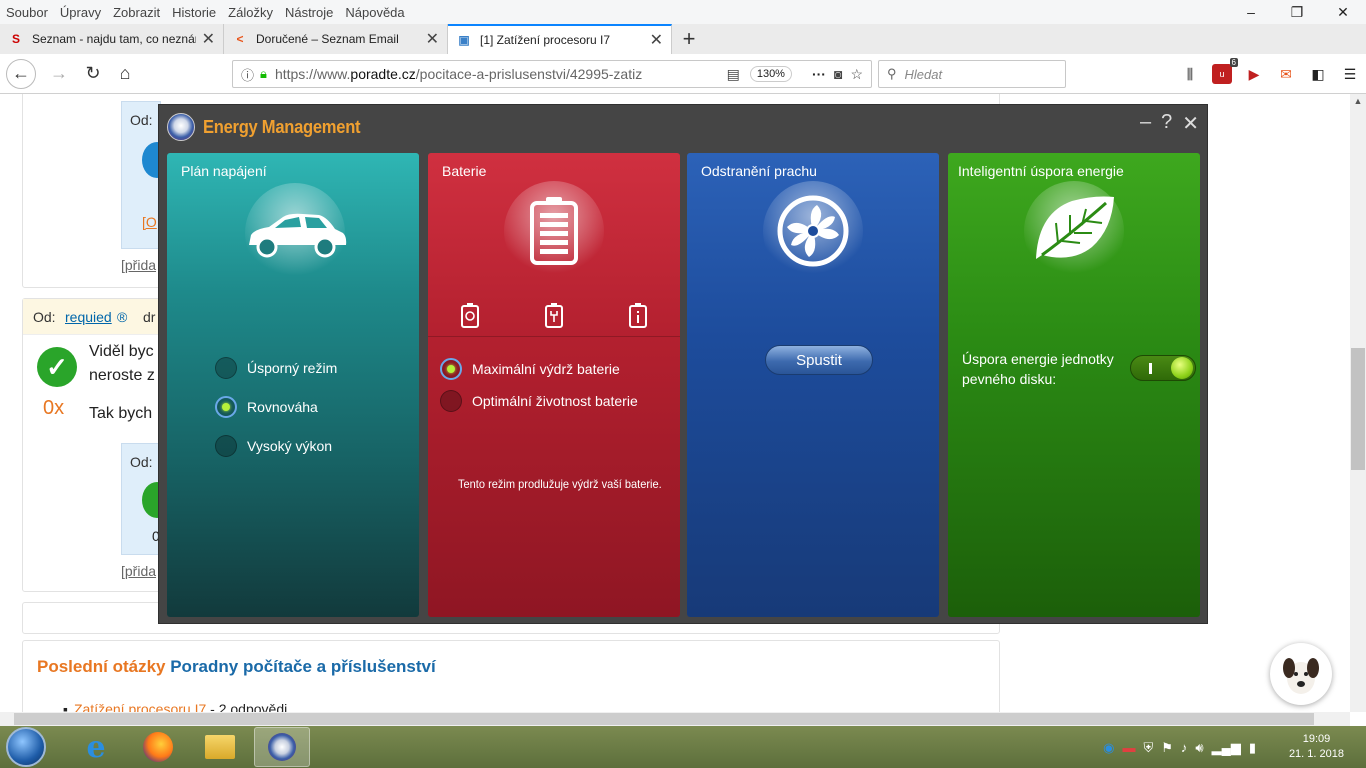 The width and height of the screenshot is (1366, 768). I want to click on star-icon: ☆, so click(856, 74).